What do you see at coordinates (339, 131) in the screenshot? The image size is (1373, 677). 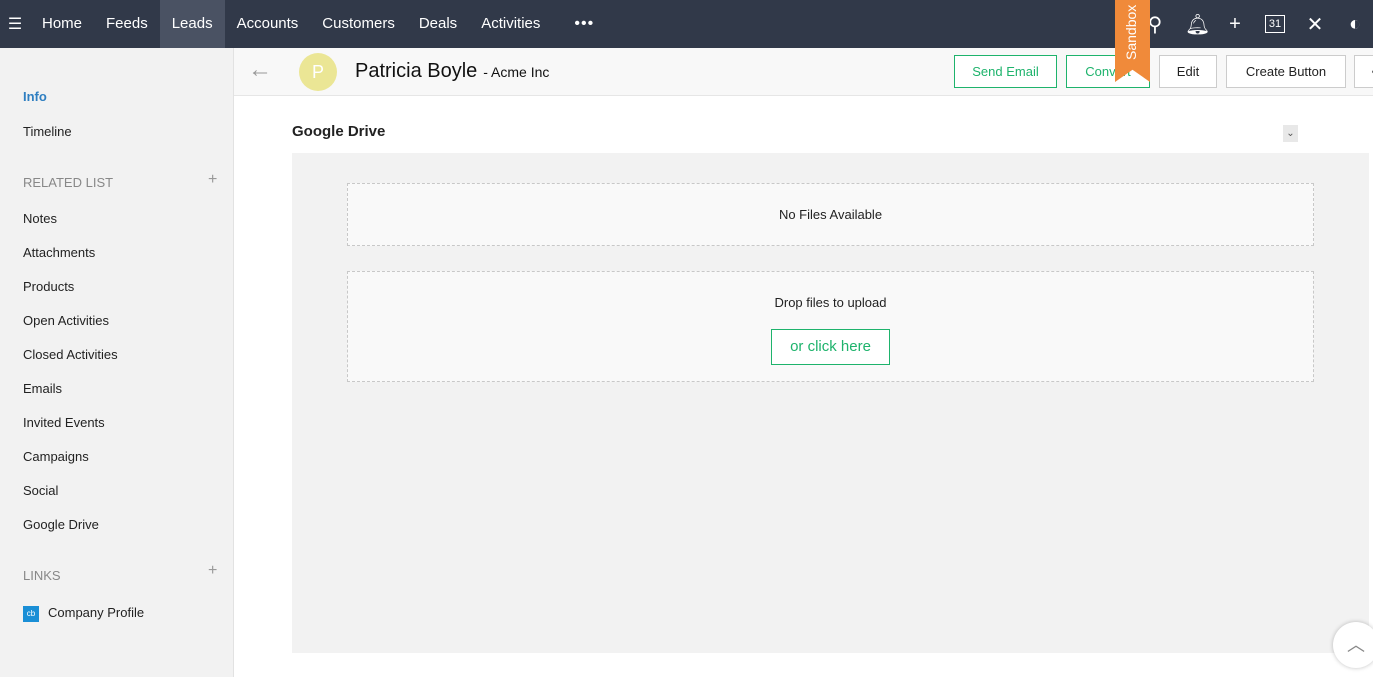 I see `section-title: Google Drive` at bounding box center [339, 131].